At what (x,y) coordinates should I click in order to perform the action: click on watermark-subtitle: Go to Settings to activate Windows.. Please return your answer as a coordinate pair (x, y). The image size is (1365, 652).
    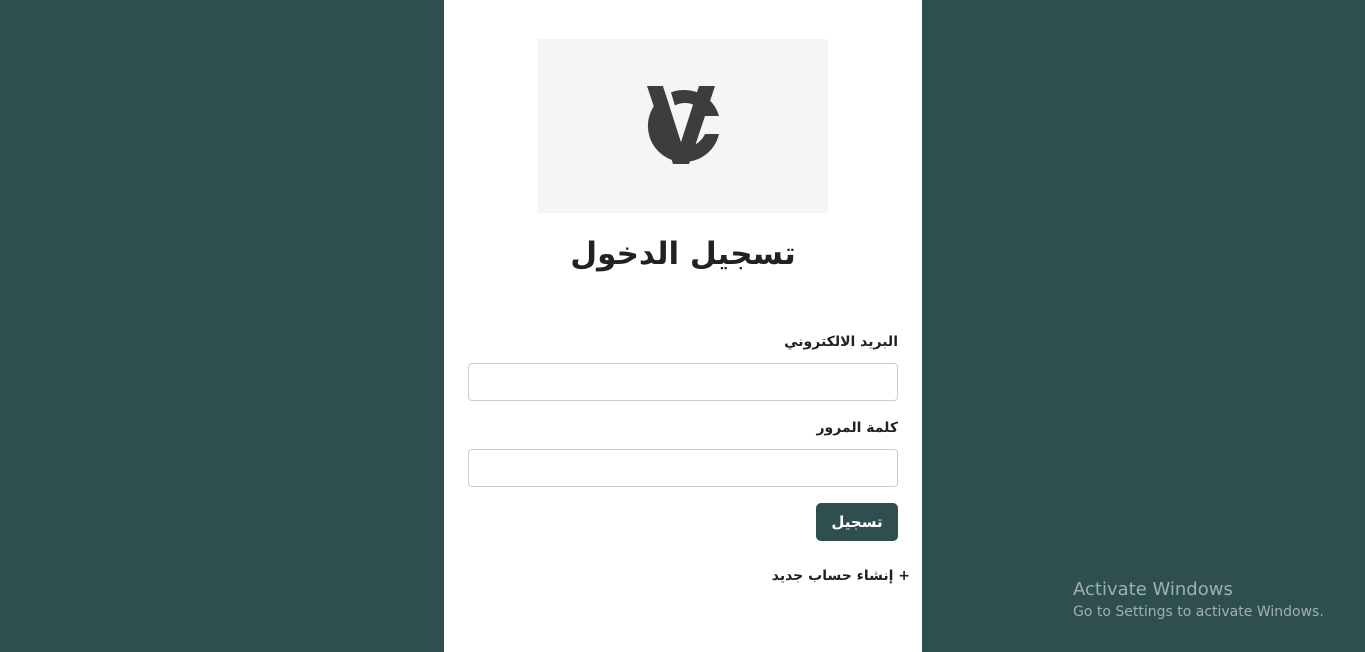
    Looking at the image, I should click on (1198, 612).